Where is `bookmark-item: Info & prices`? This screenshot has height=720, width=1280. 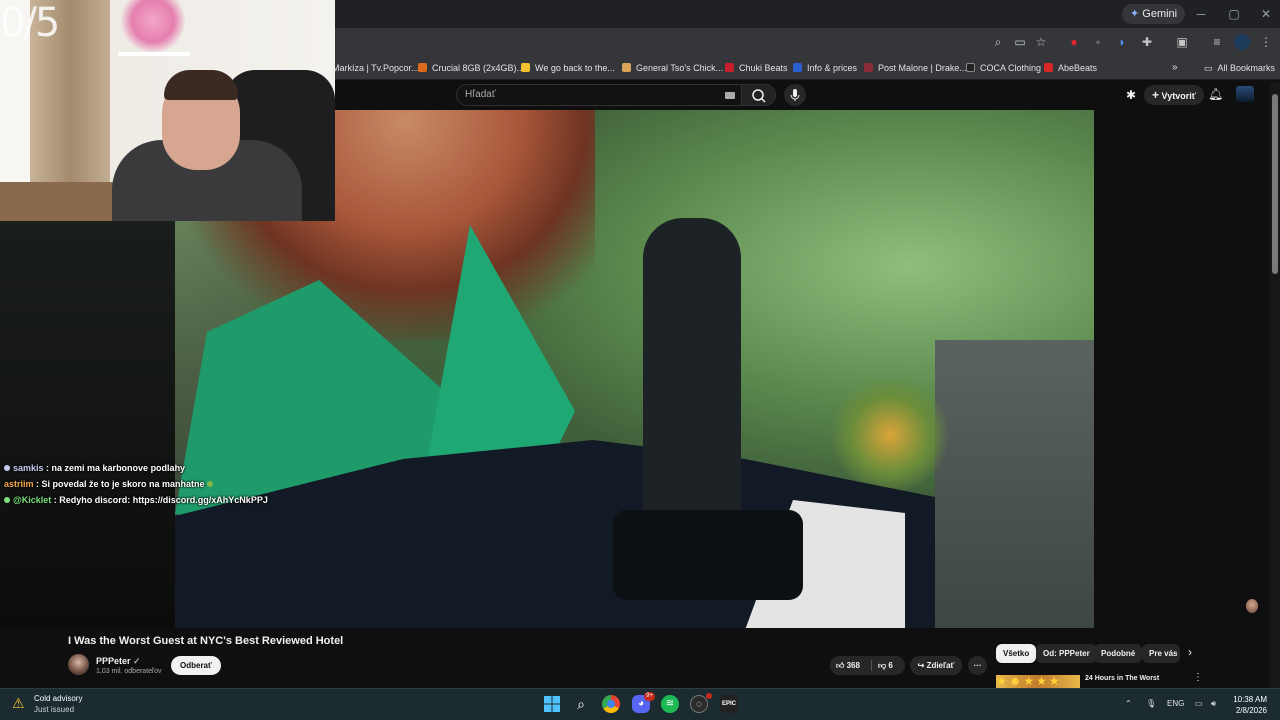 bookmark-item: Info & prices is located at coordinates (825, 68).